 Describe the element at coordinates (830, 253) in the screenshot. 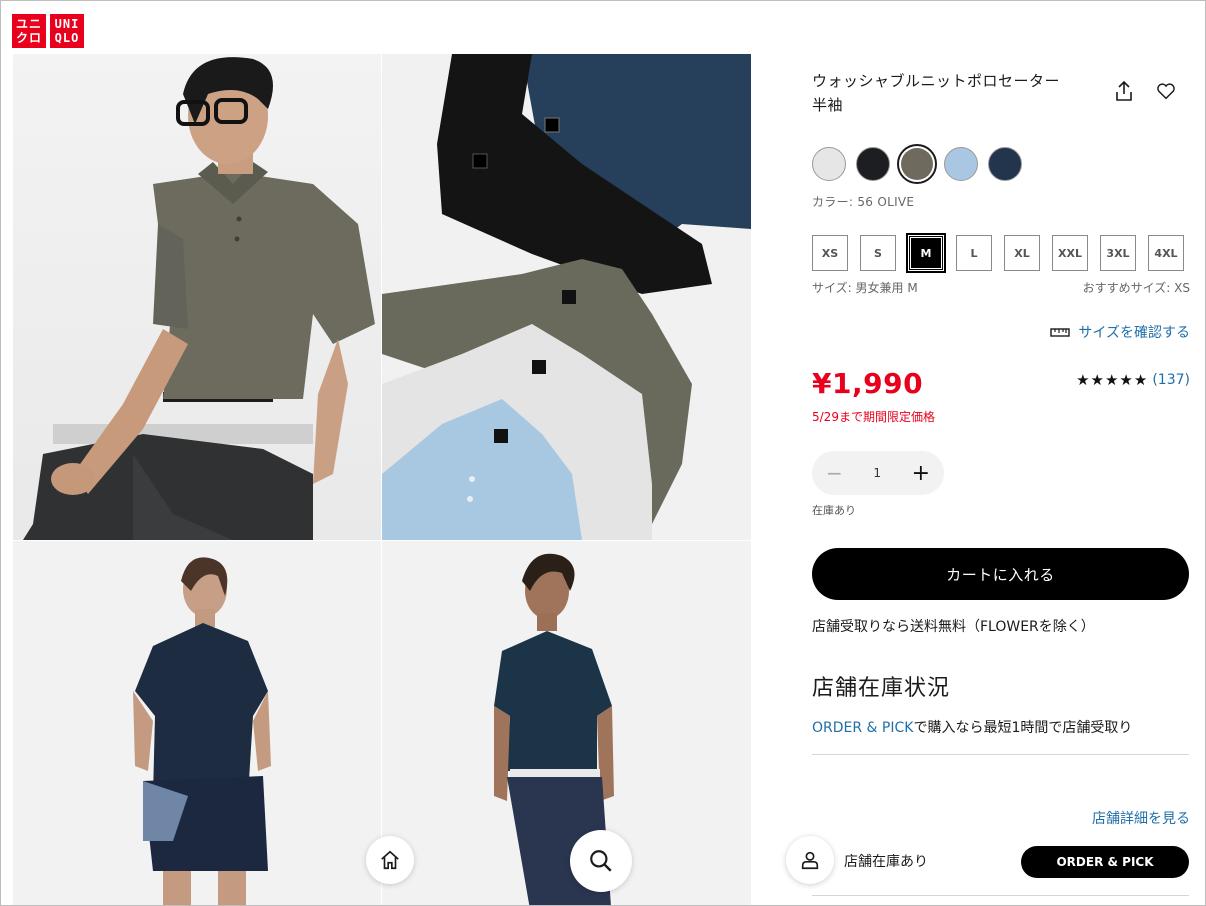

I see `size-xs: XS` at that location.